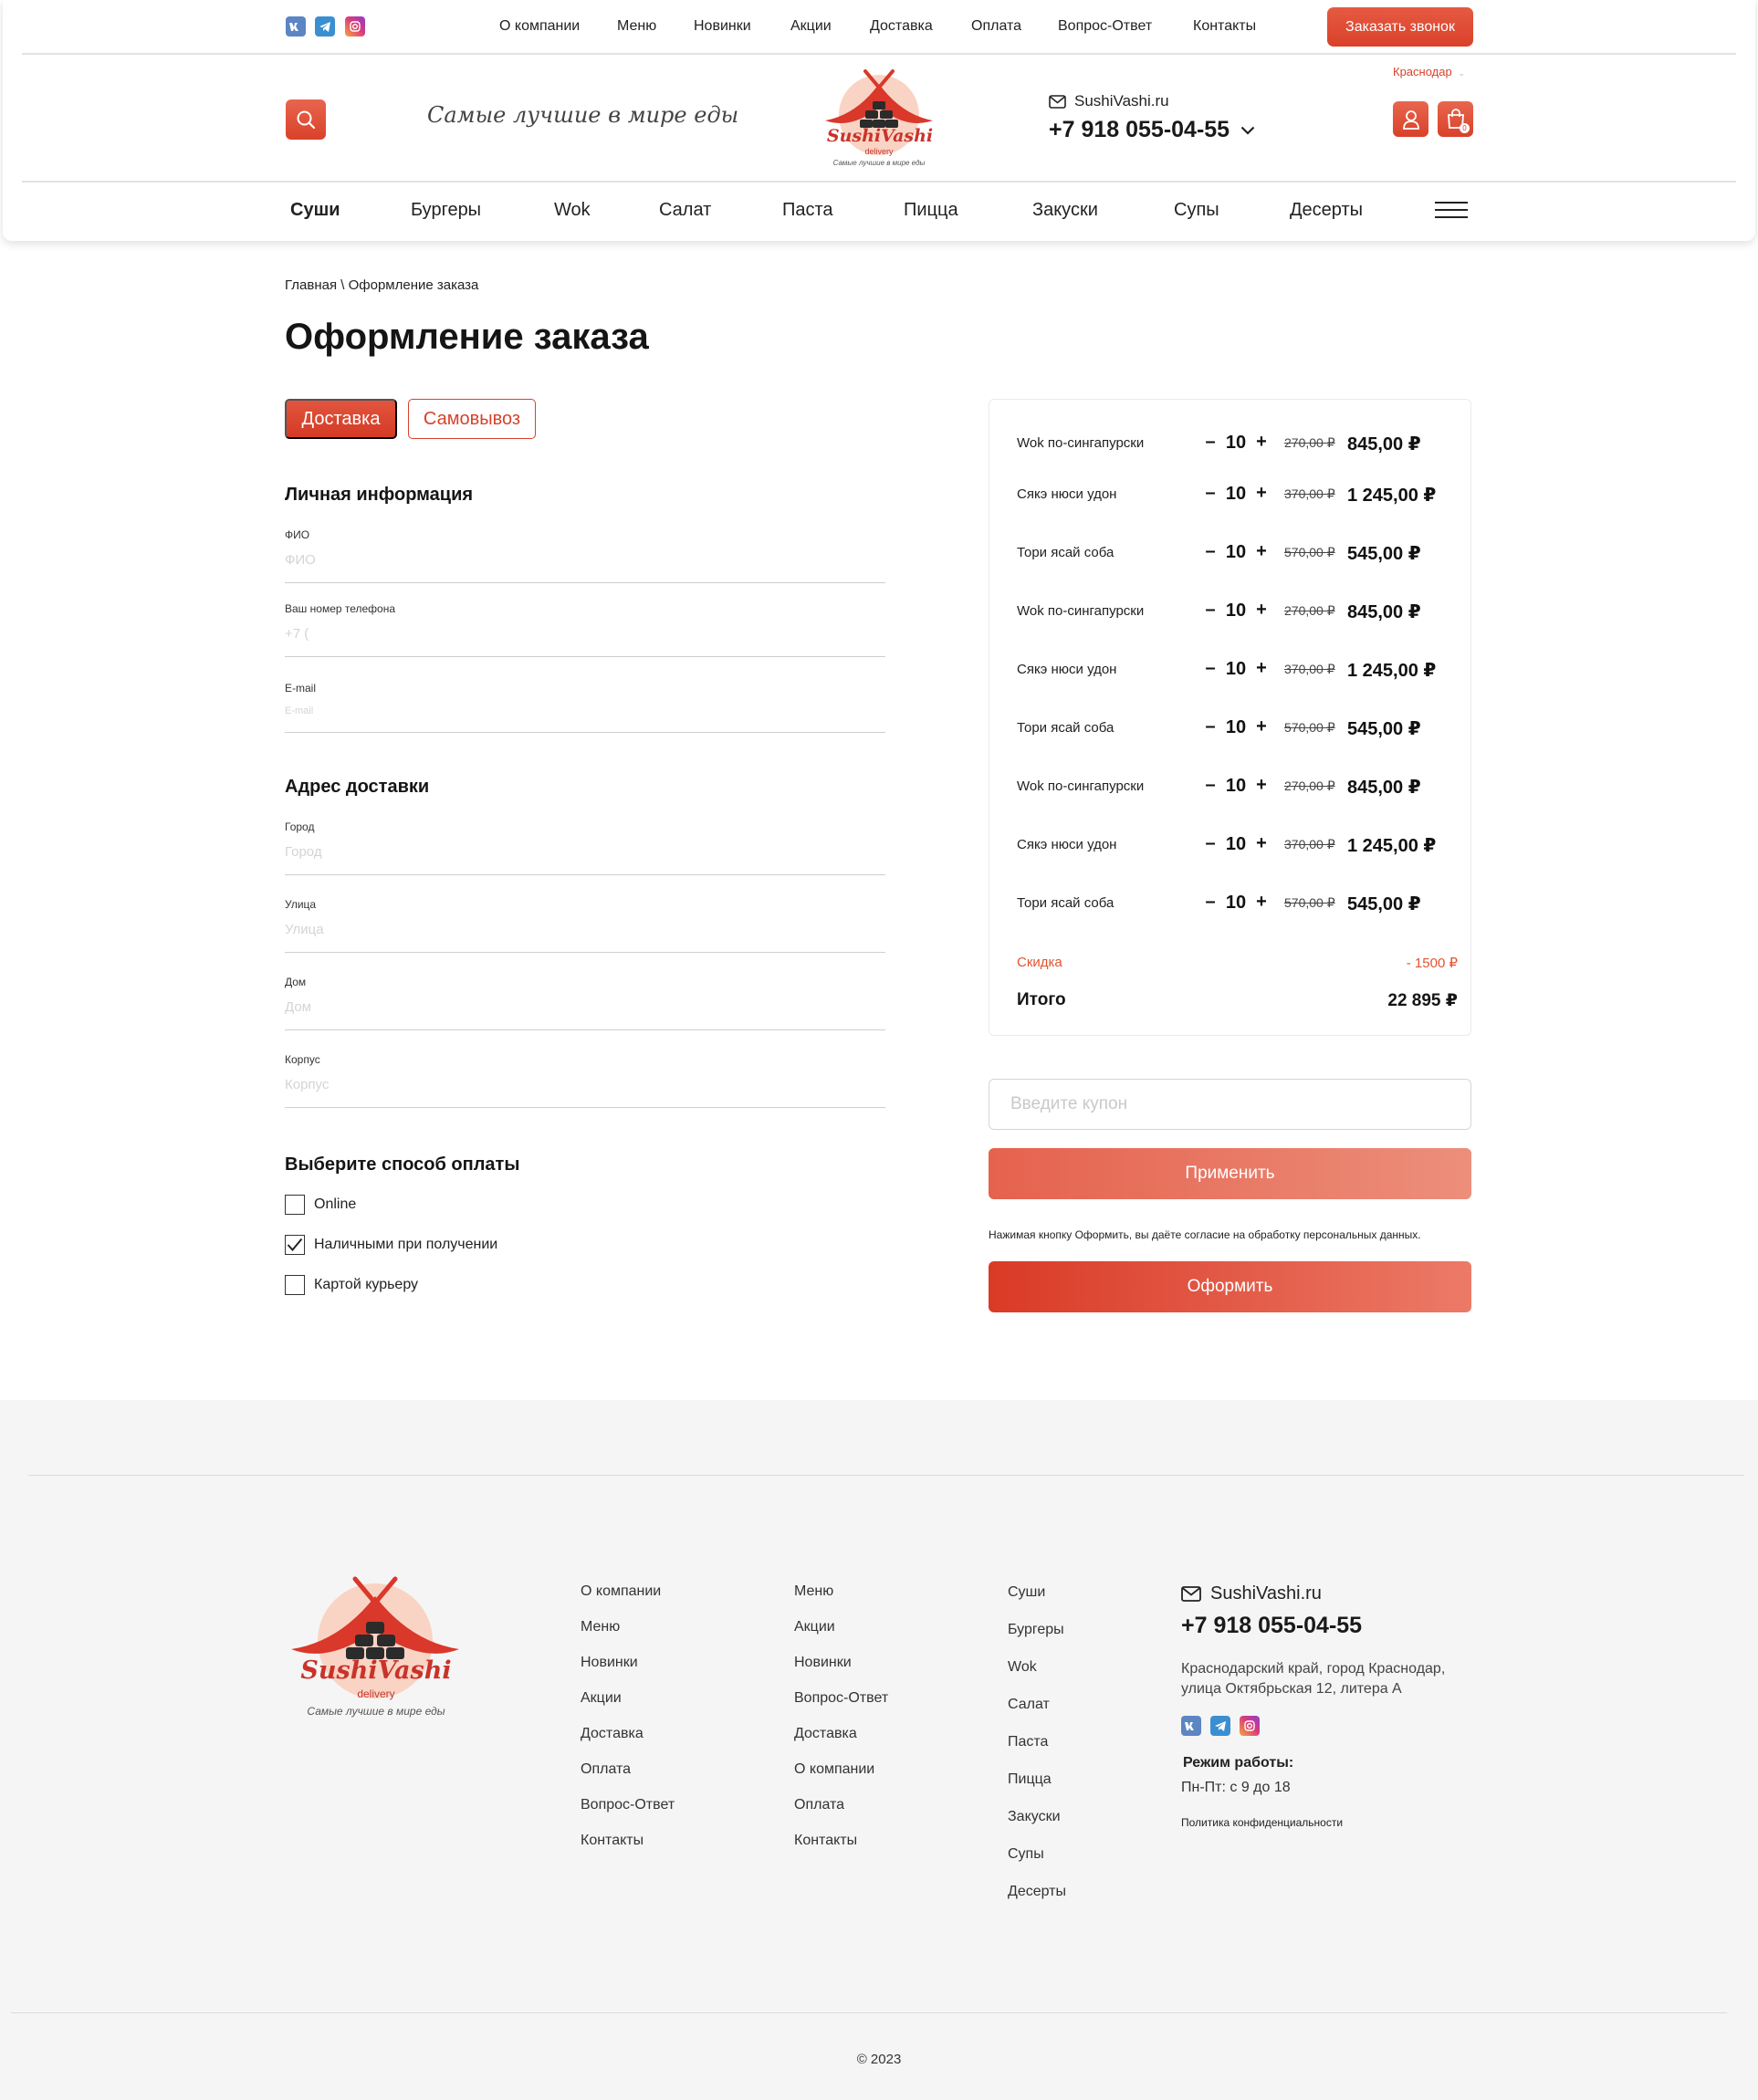 The height and width of the screenshot is (2100, 1758). What do you see at coordinates (382, 285) in the screenshot?
I see `breadcrumb: Главная \ Оформление заказа` at bounding box center [382, 285].